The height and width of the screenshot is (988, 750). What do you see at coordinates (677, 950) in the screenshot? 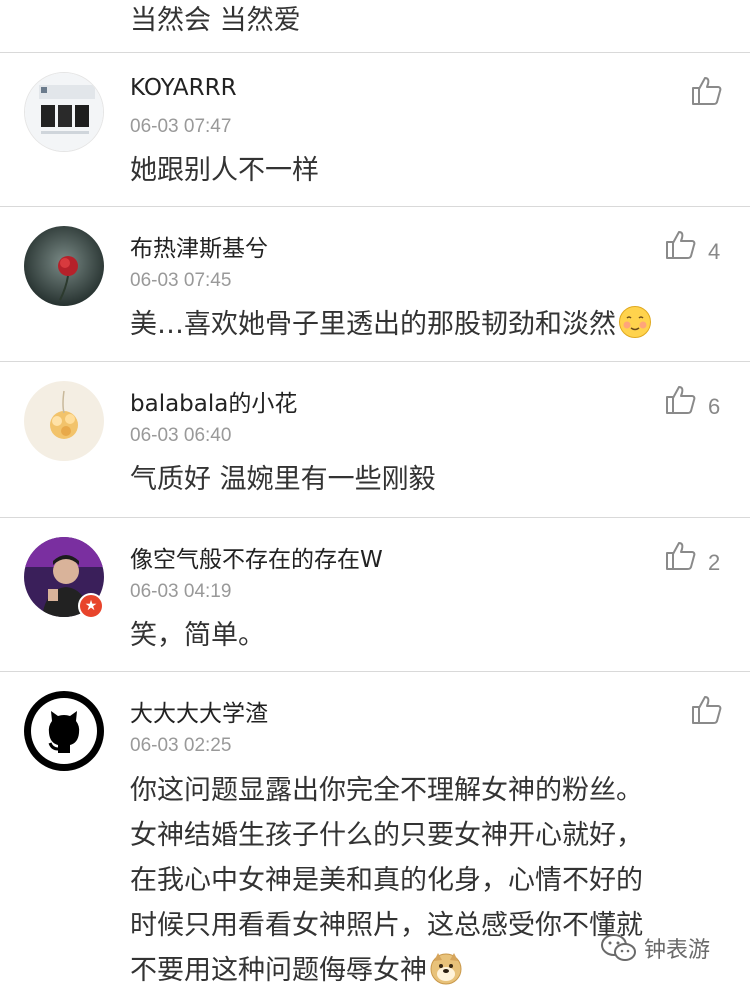
I see `watermark-text: 钟表游` at bounding box center [677, 950].